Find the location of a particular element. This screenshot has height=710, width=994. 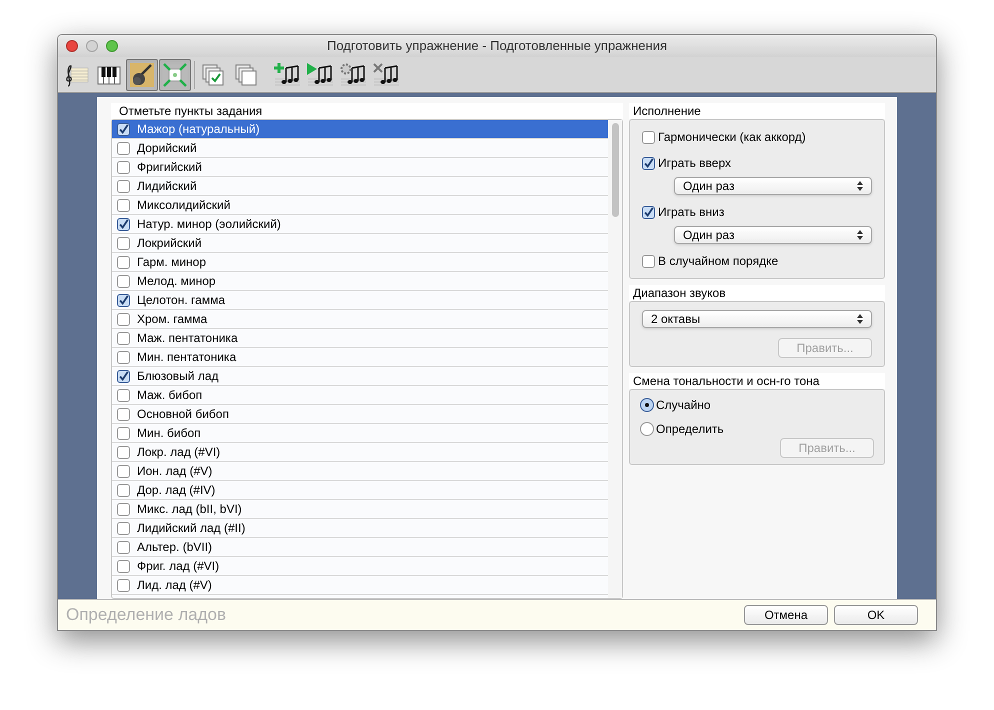

item-label: Мажор (натуральный) is located at coordinates (198, 129).